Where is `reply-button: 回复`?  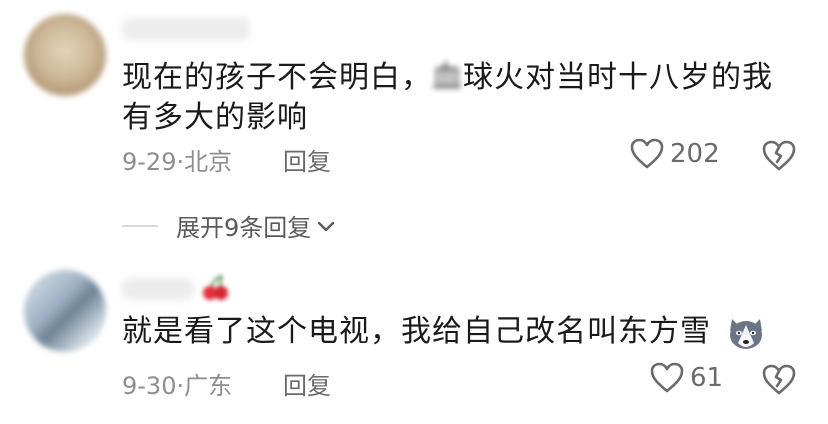
reply-button: 回复 is located at coordinates (307, 383).